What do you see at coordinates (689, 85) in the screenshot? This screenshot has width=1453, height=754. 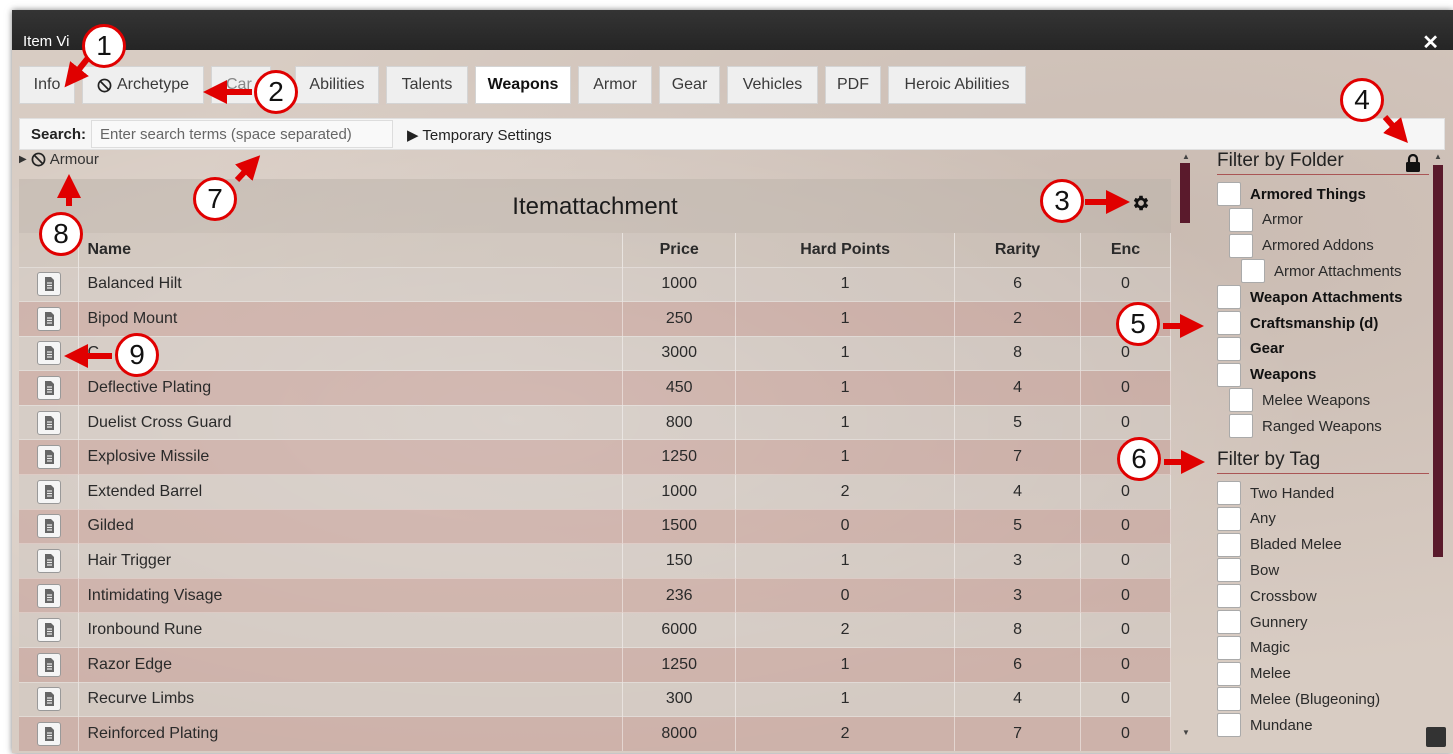 I see `tab-gear: Gear` at bounding box center [689, 85].